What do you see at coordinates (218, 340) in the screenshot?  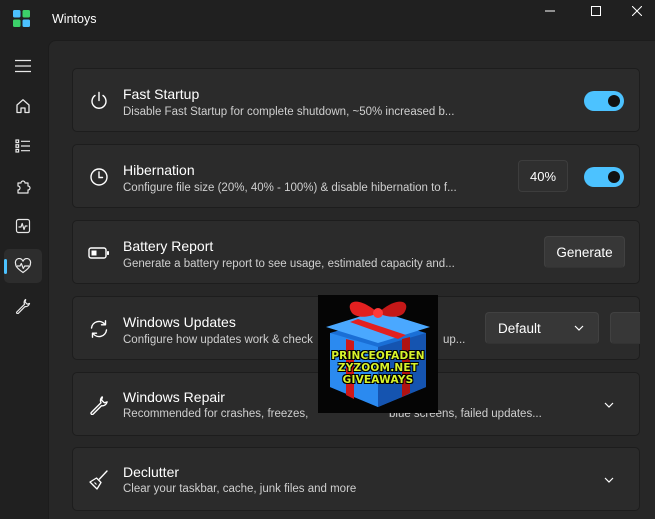 I see `windows-updates-description: Configure how updates work & check` at bounding box center [218, 340].